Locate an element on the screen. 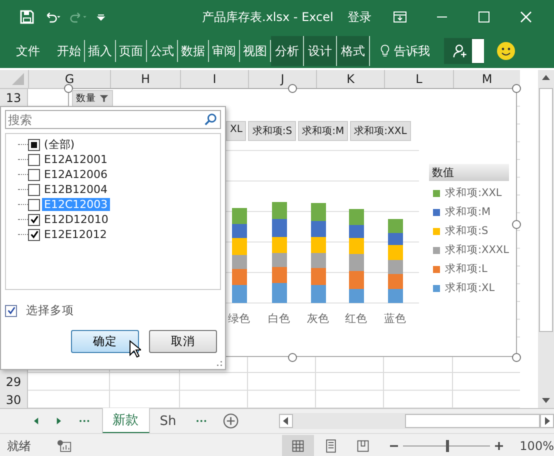 The height and width of the screenshot is (456, 554). horizontal-scrollbar is located at coordinates (416, 421).